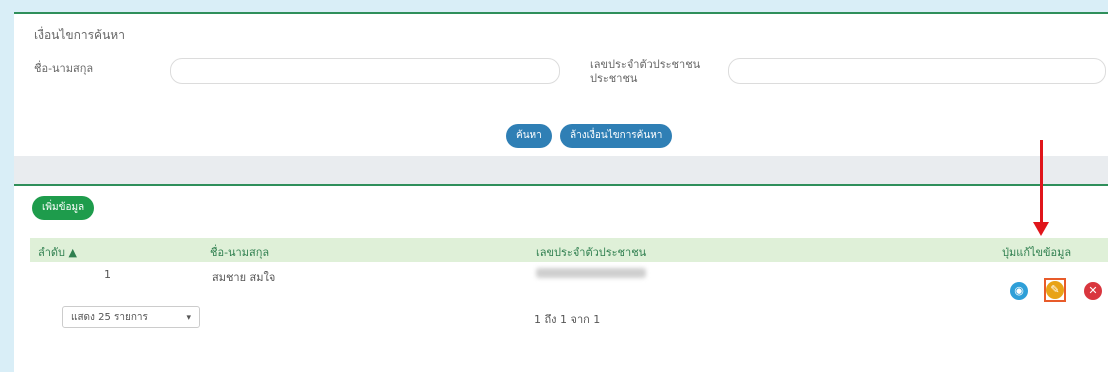 The width and height of the screenshot is (1108, 372). Describe the element at coordinates (567, 319) in the screenshot. I see `pagination-info: 1 ถึง 1 จาก 1` at that location.